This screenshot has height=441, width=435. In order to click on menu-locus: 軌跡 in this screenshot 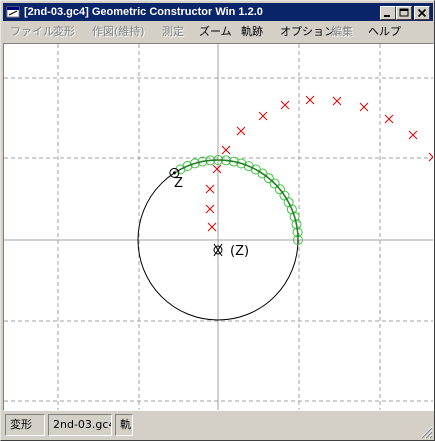, I will do `click(252, 32)`.